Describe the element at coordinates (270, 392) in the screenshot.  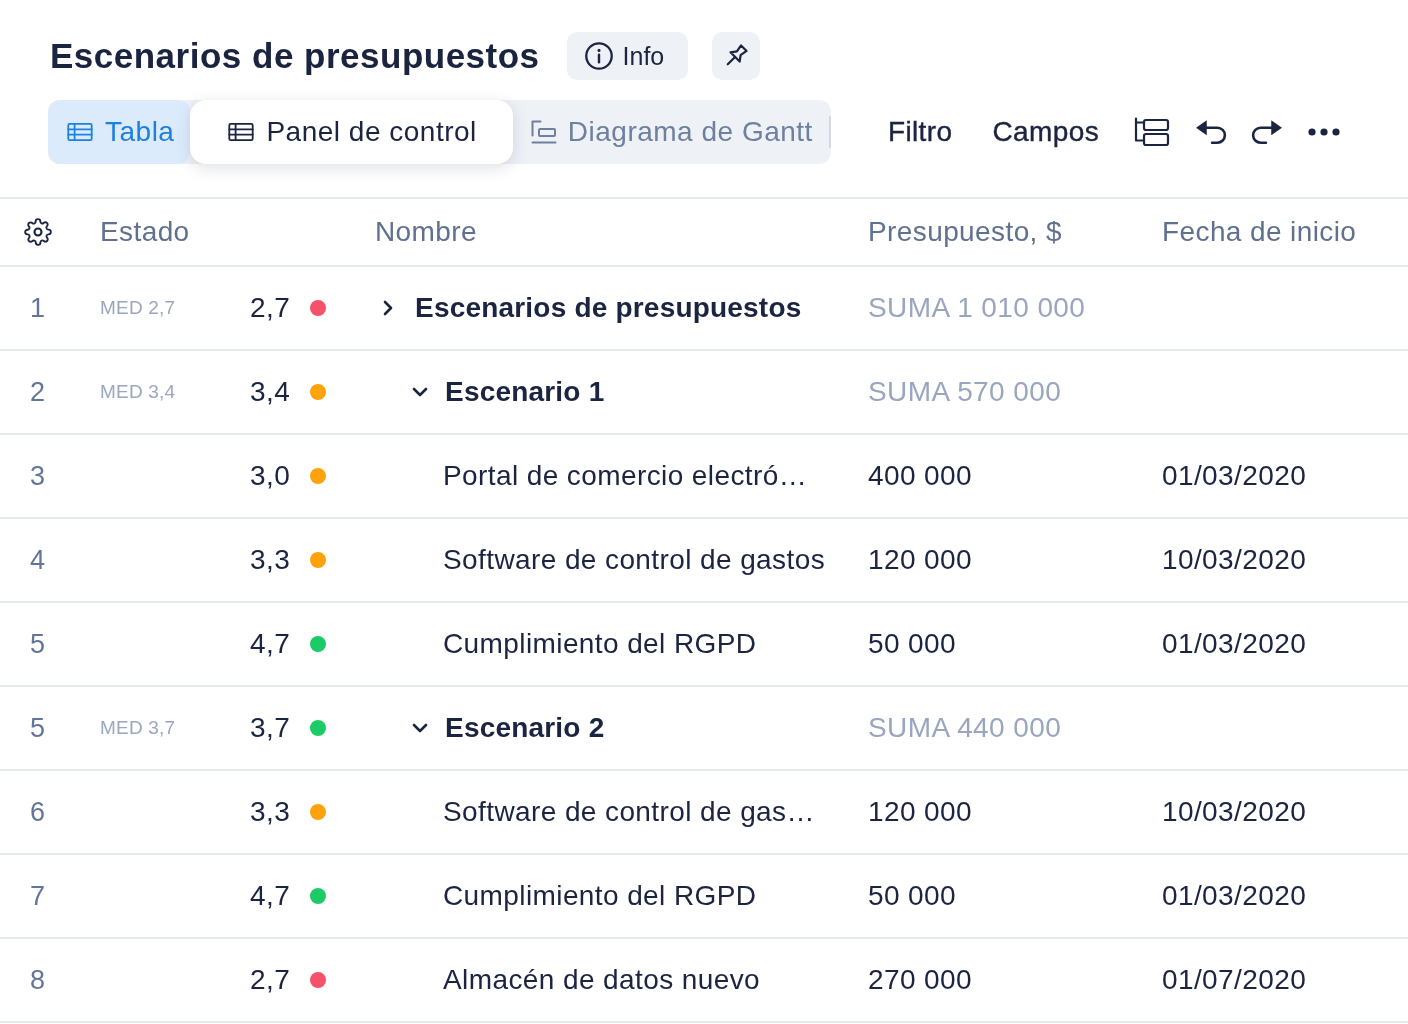
I see `score-value: 3,4` at that location.